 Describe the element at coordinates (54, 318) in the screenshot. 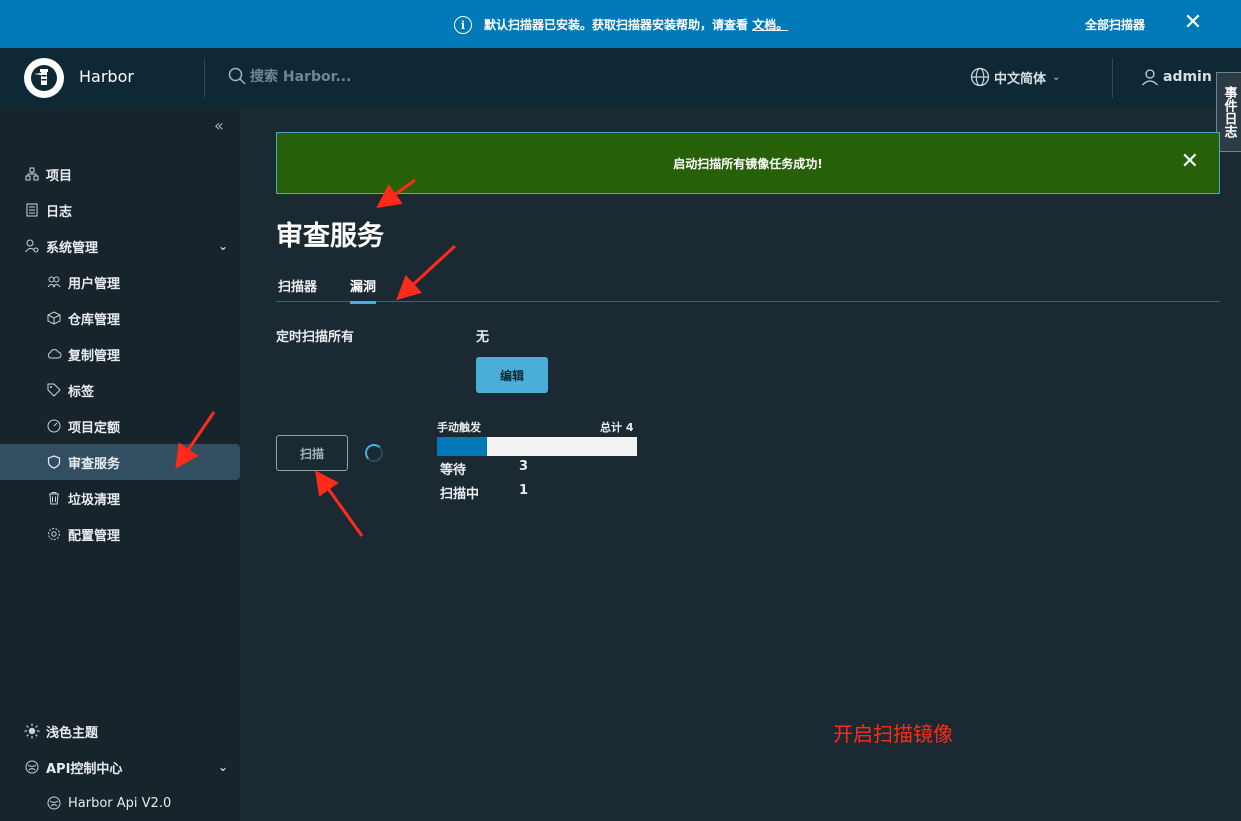

I see `registry-icon` at that location.